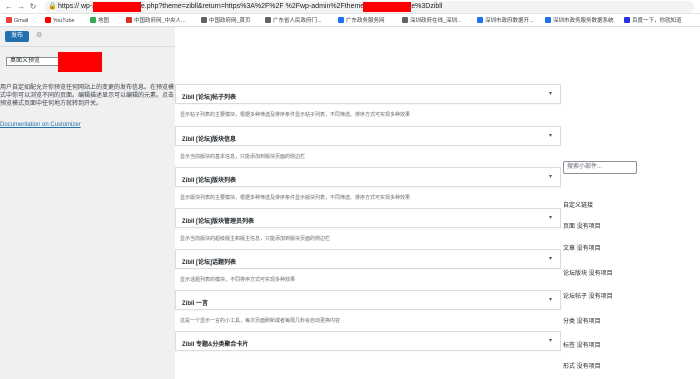  I want to click on widget-panel-title: Zibll [论坛]版块信息, so click(209, 140).